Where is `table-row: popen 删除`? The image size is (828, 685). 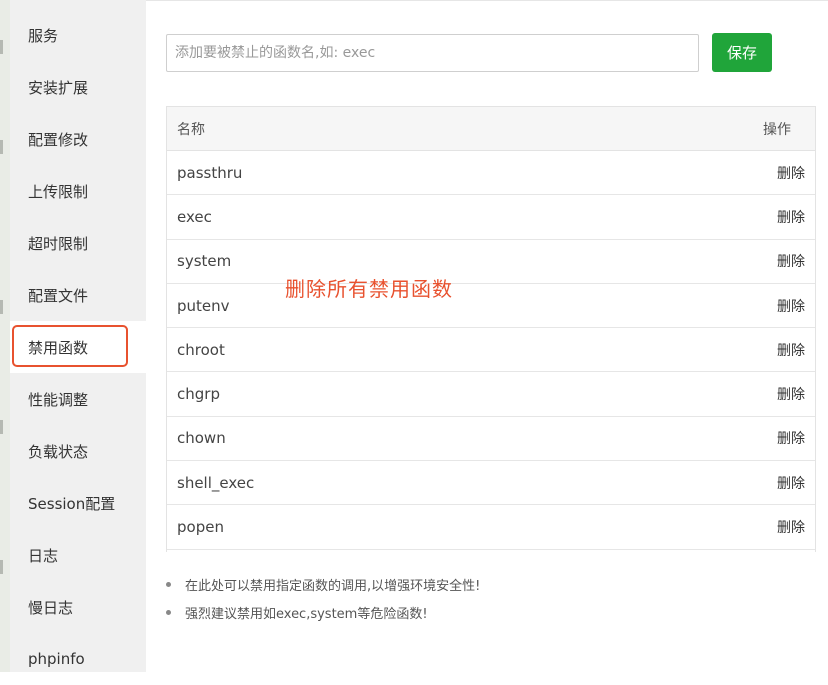 table-row: popen 删除 is located at coordinates (491, 527).